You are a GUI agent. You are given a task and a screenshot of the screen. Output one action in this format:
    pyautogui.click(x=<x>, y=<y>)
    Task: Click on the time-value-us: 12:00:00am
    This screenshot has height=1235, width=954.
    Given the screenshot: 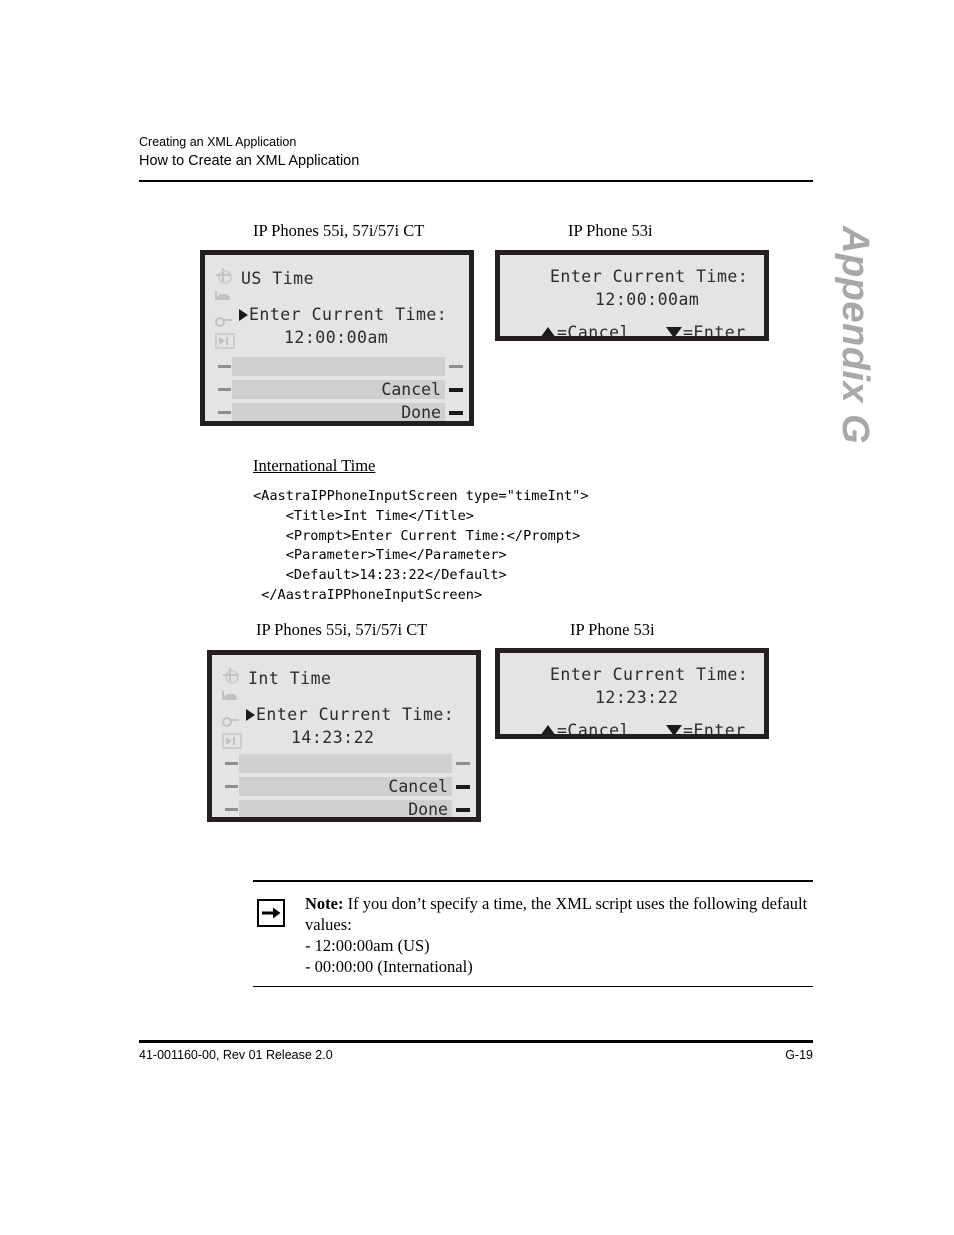 What is the action you would take?
    pyautogui.click(x=336, y=337)
    